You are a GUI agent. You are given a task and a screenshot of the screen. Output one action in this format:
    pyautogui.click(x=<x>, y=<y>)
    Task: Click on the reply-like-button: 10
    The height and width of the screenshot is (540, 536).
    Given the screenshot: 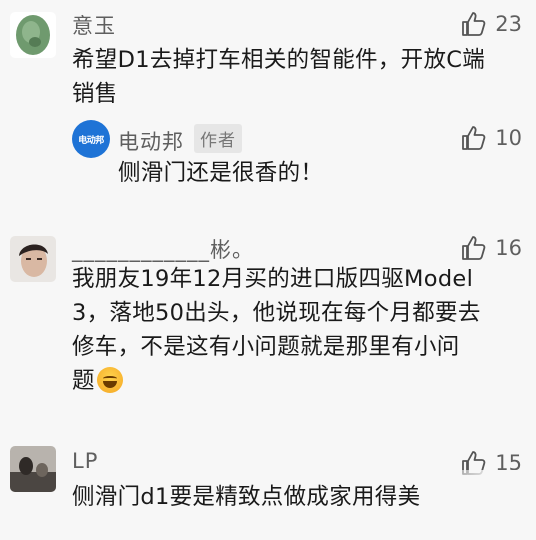 What is the action you would take?
    pyautogui.click(x=490, y=138)
    